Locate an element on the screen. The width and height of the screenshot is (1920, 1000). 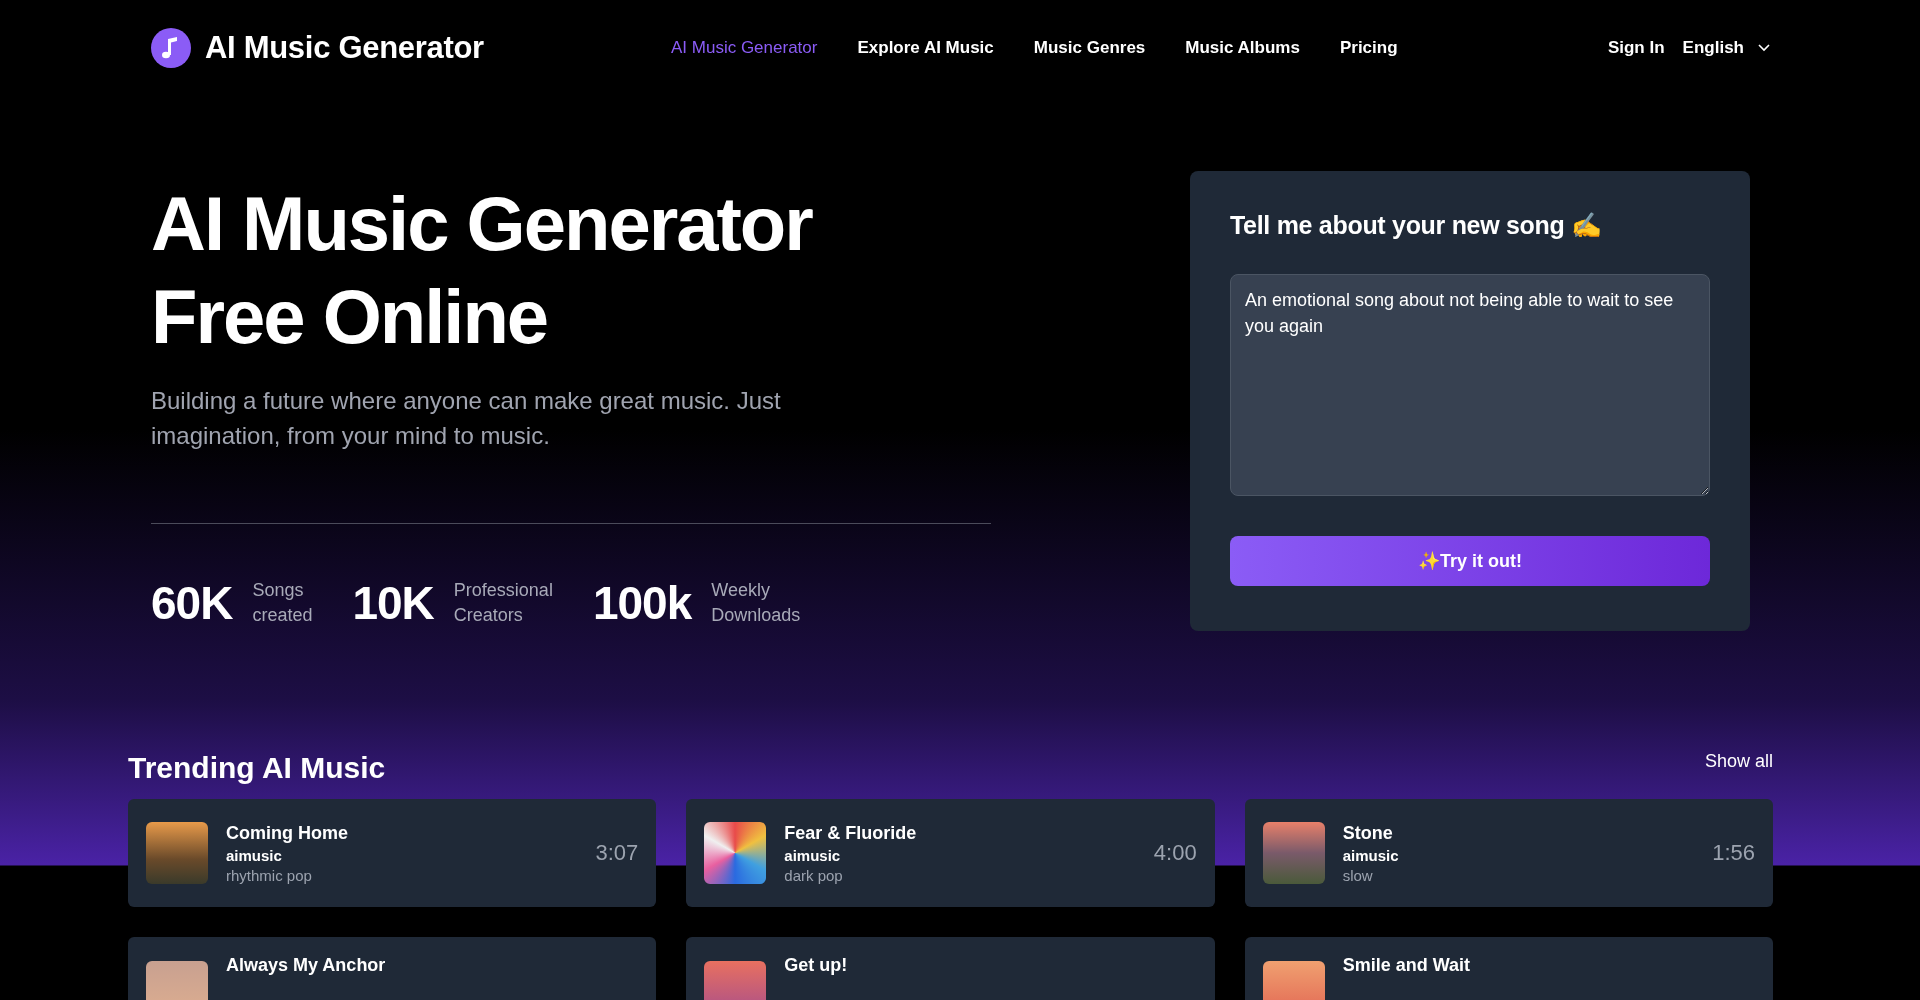
song-duration: 1:56 is located at coordinates (1733, 853).